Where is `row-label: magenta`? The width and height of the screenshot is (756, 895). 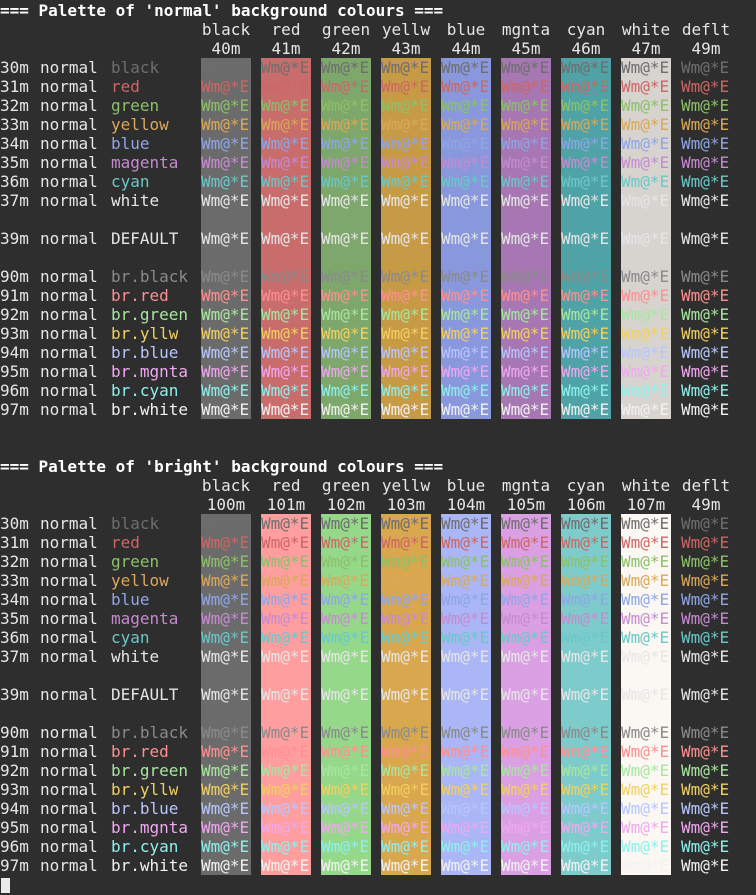 row-label: magenta is located at coordinates (145, 618).